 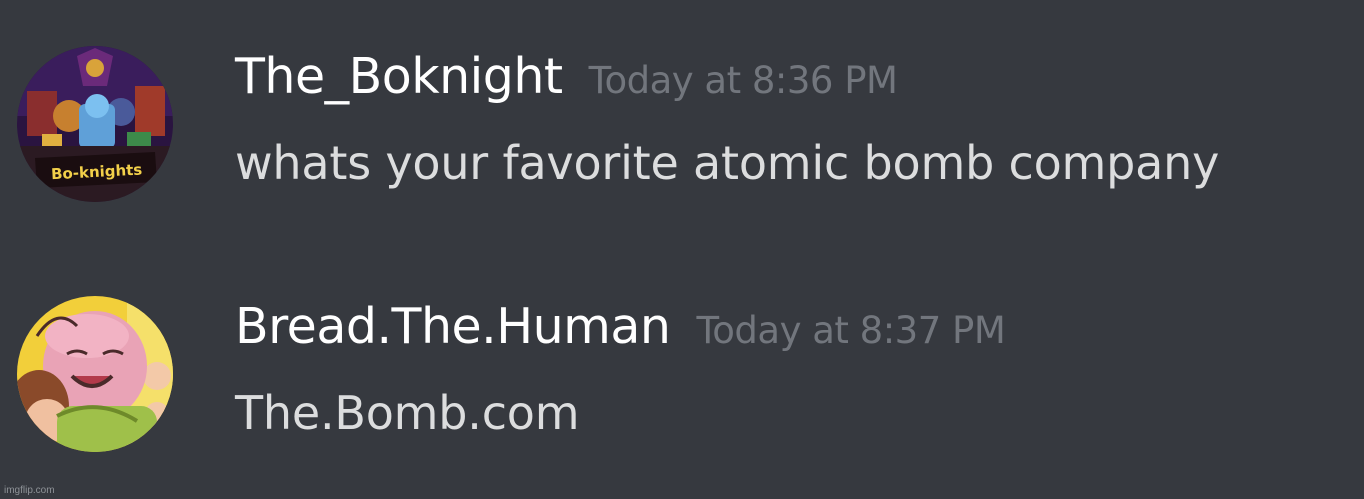 What do you see at coordinates (453, 326) in the screenshot?
I see `username: Bread.The.Human` at bounding box center [453, 326].